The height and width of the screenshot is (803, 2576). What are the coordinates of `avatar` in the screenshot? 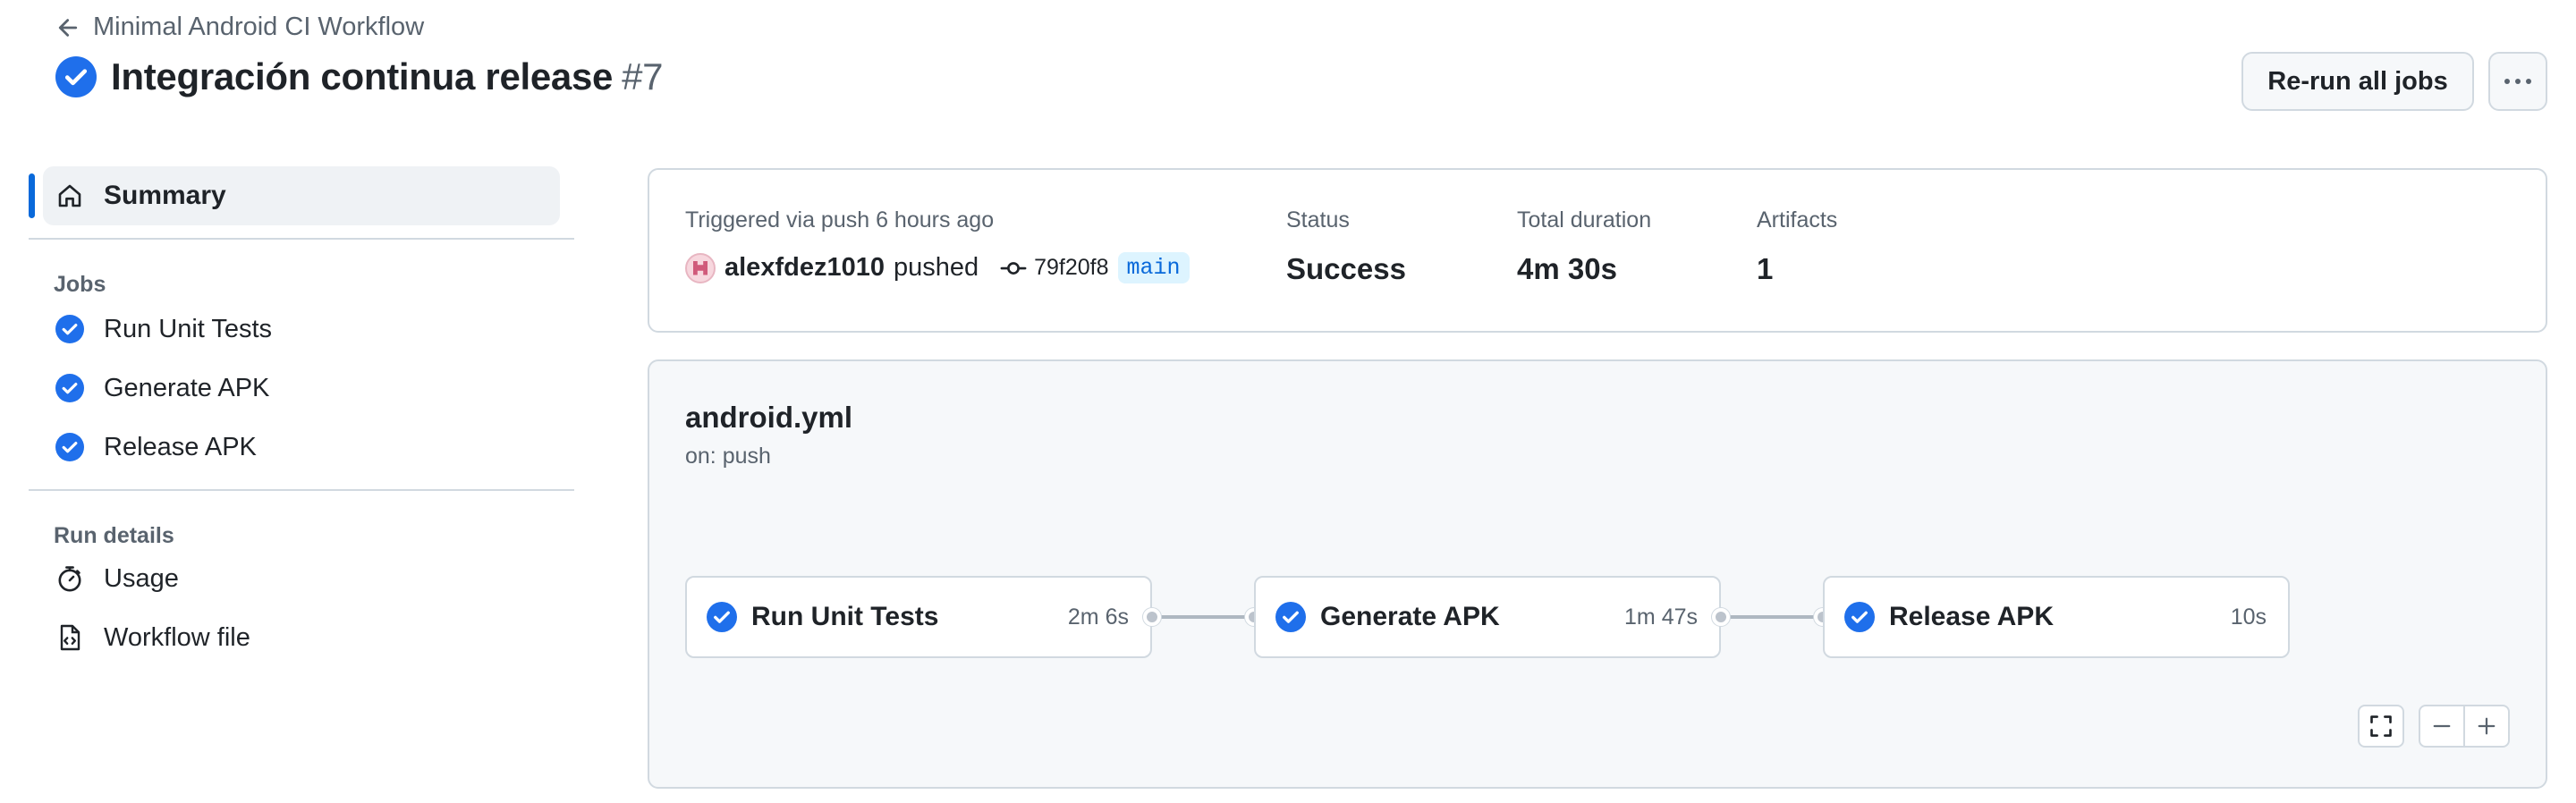 It's located at (700, 267).